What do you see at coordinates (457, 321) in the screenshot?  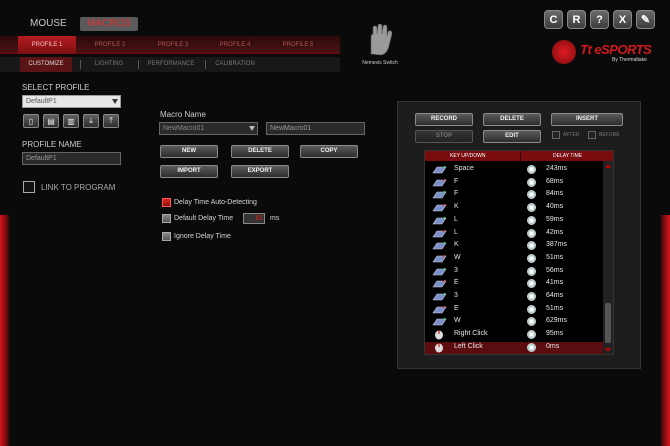 I see `event-key: W` at bounding box center [457, 321].